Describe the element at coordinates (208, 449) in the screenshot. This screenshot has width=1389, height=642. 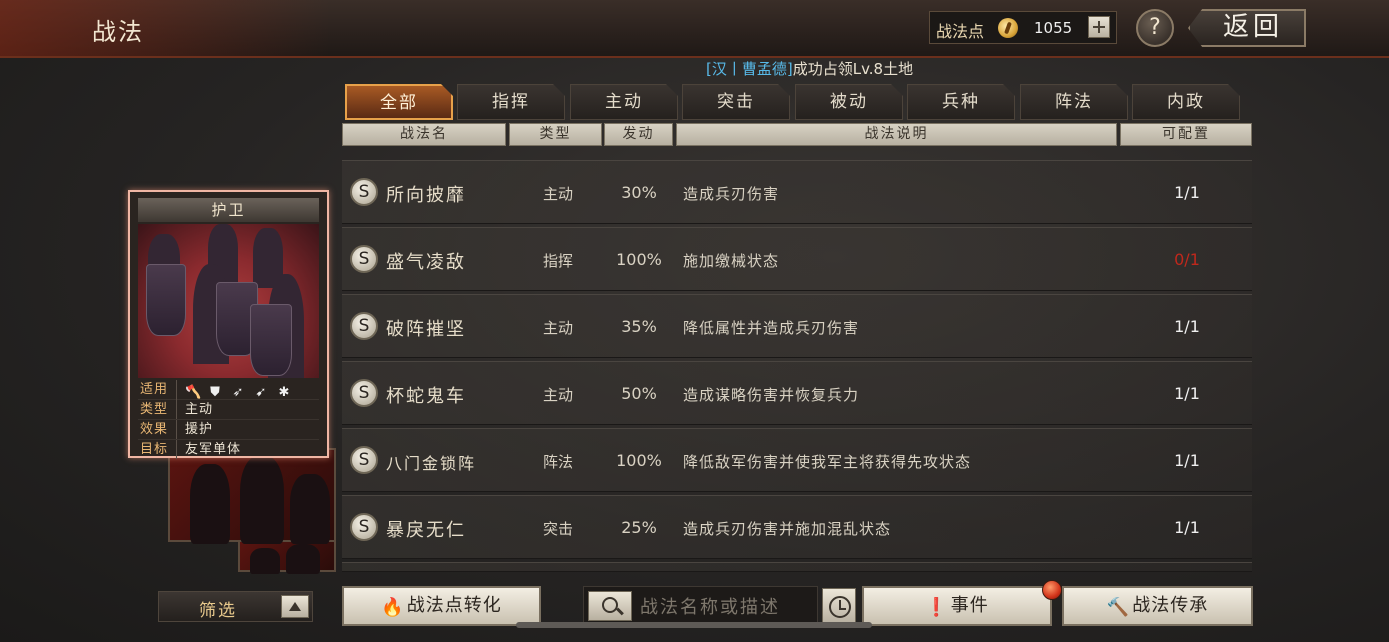
I see `target-value: 友军单体` at that location.